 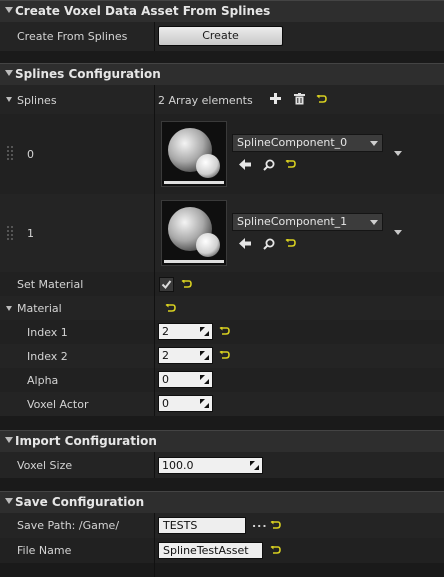 What do you see at coordinates (205, 100) in the screenshot?
I see `array-count: 2 Array elements` at bounding box center [205, 100].